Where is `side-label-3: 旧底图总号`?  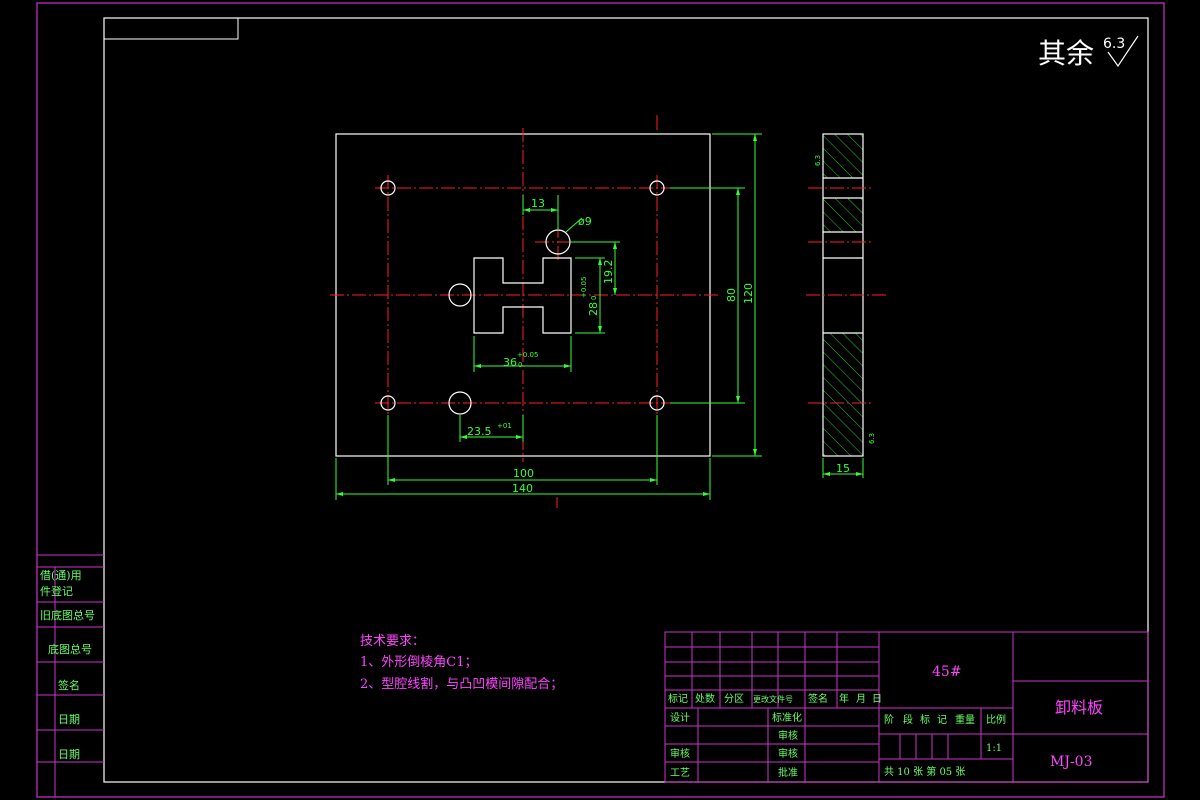 side-label-3: 旧底图总号 is located at coordinates (67, 615).